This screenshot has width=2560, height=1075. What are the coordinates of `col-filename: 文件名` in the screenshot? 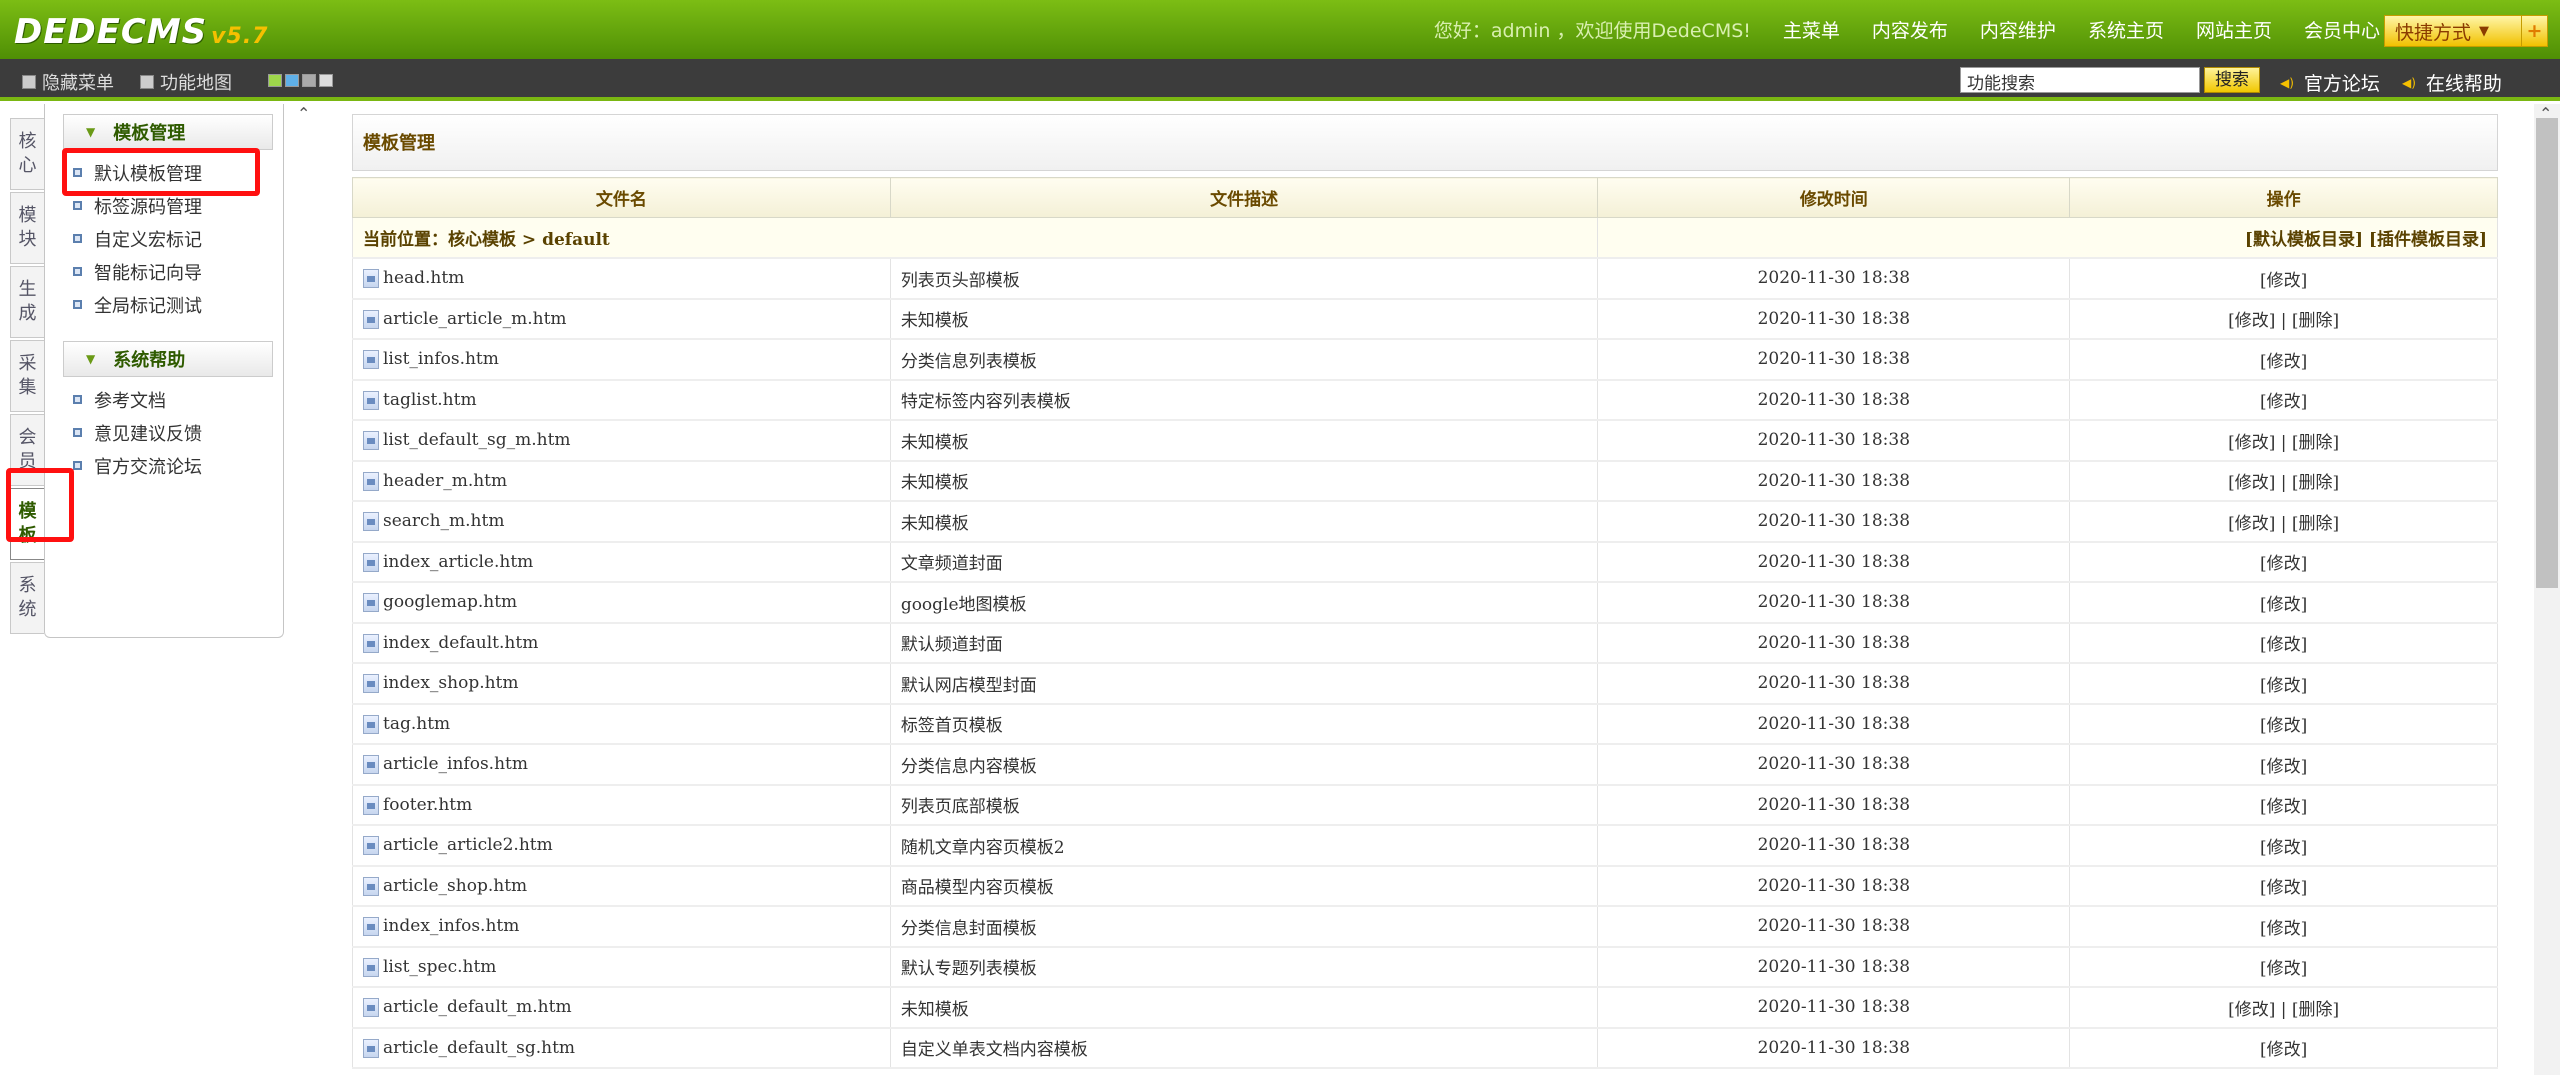 It's located at (621, 197).